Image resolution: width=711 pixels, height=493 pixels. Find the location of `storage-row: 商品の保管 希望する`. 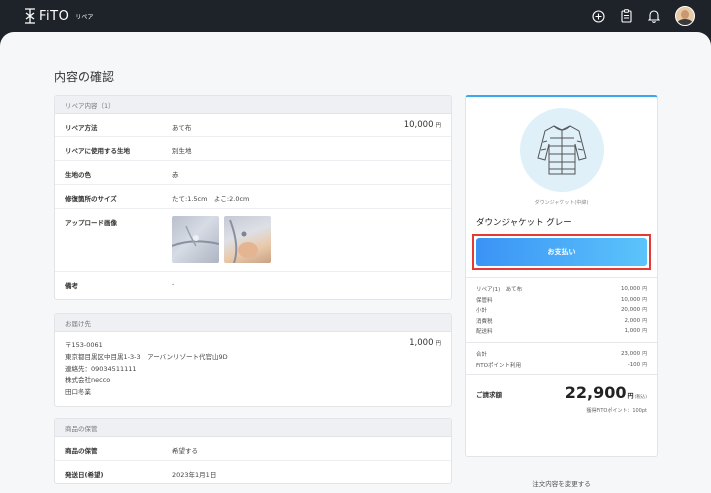

storage-row: 商品の保管 希望する is located at coordinates (253, 449).